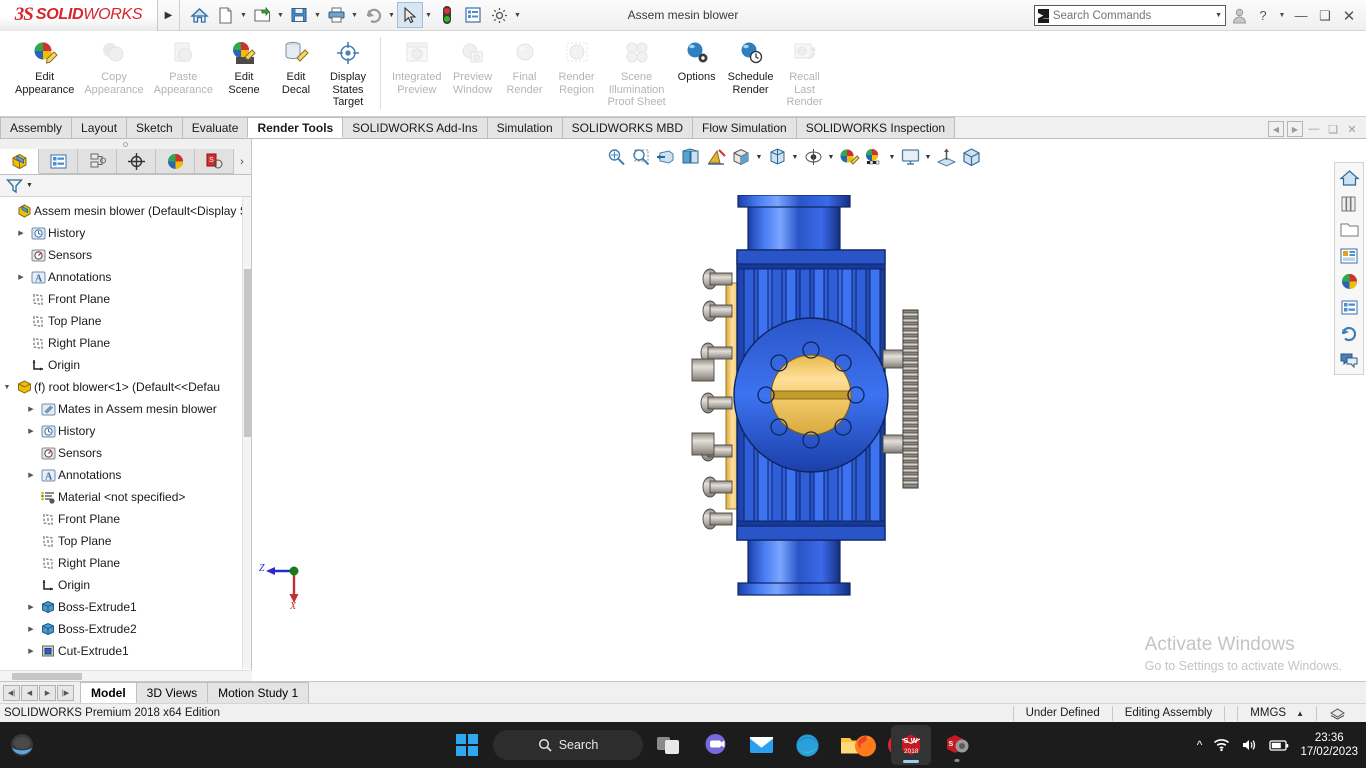 The height and width of the screenshot is (768, 1366). Describe the element at coordinates (336, 15) in the screenshot. I see `print-icon` at that location.